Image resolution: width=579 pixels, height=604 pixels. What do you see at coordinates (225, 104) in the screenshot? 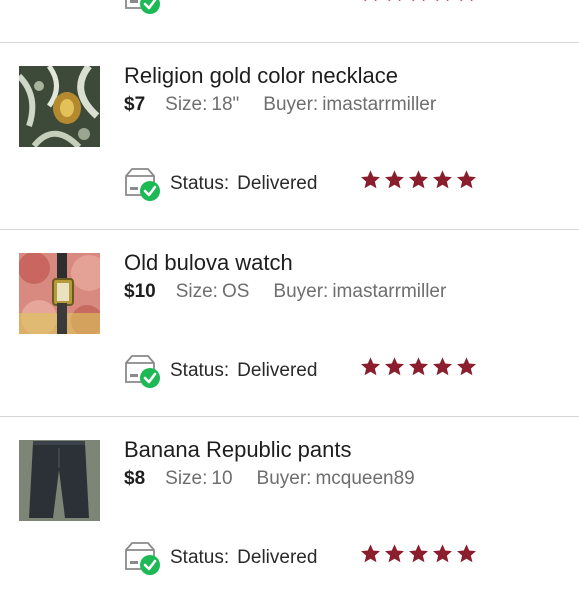
I see `size-value: 18"` at bounding box center [225, 104].